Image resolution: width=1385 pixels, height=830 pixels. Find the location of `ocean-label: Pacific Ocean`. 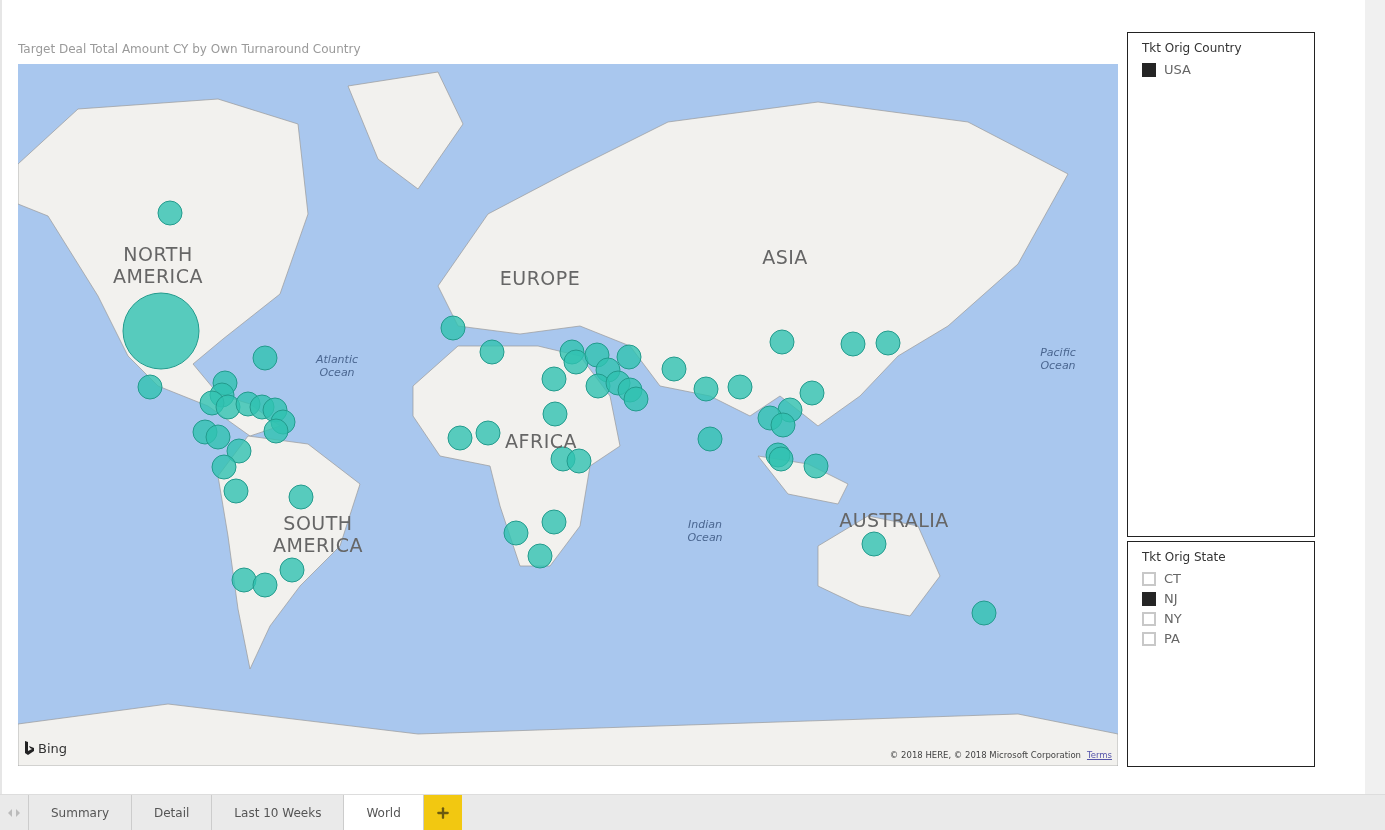

ocean-label: Pacific Ocean is located at coordinates (1058, 359).